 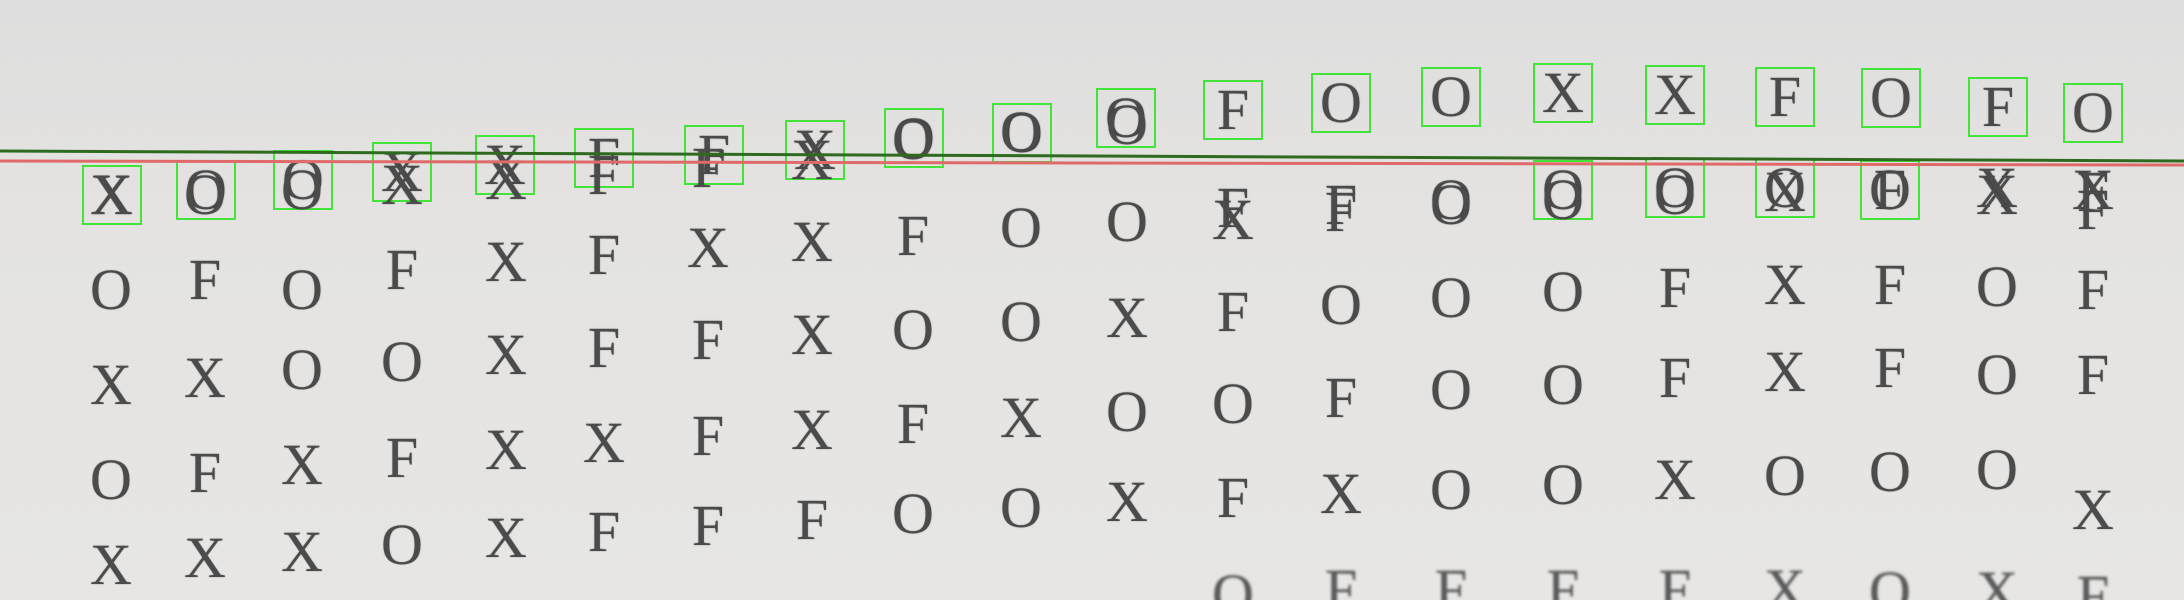 I want to click on row4-letter-13: O, so click(x=1451, y=389).